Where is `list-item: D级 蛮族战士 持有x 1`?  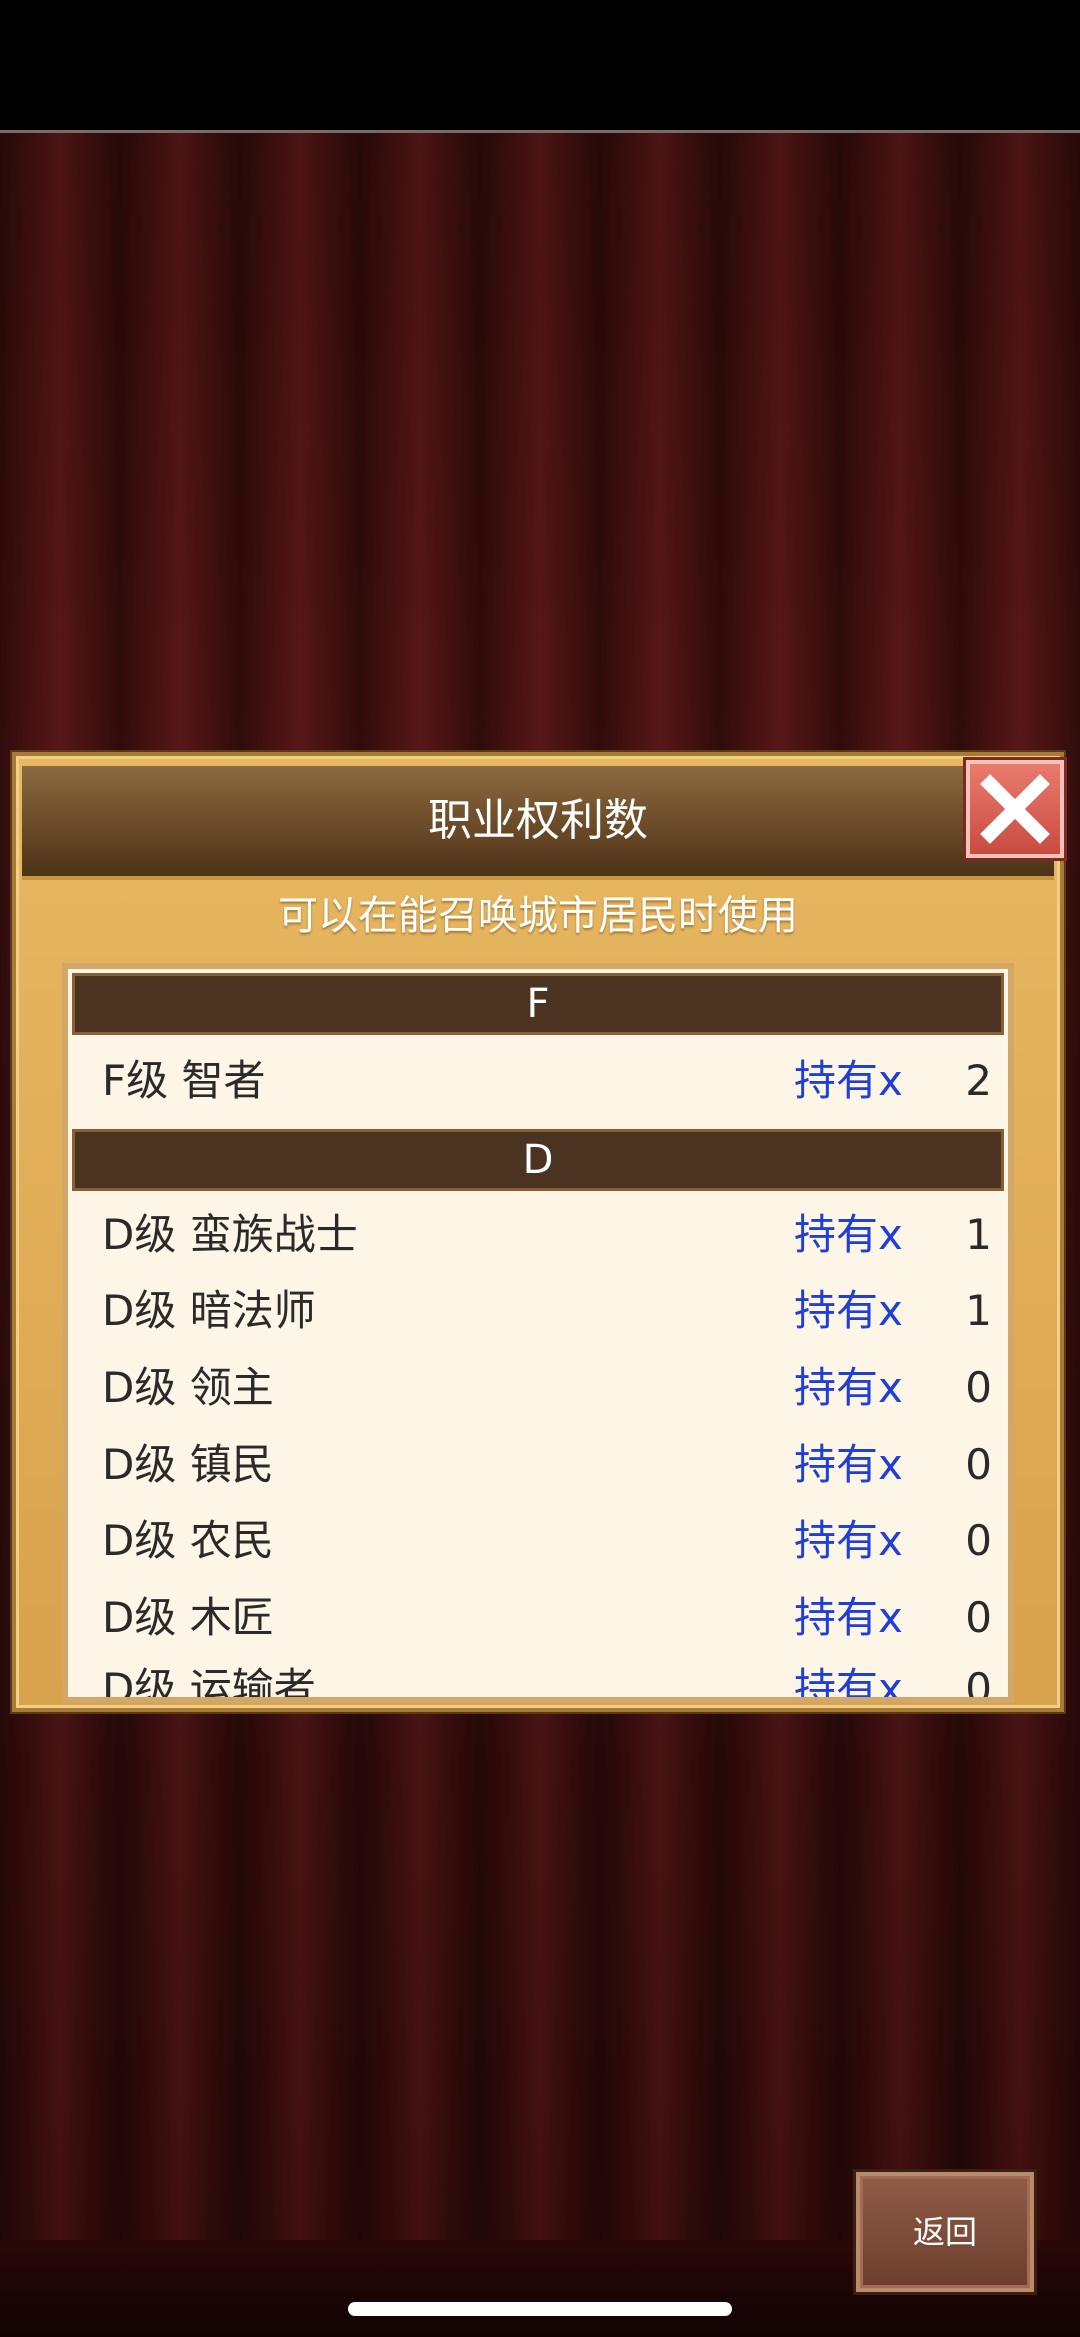 list-item: D级 蛮族战士 持有x 1 is located at coordinates (538, 1235).